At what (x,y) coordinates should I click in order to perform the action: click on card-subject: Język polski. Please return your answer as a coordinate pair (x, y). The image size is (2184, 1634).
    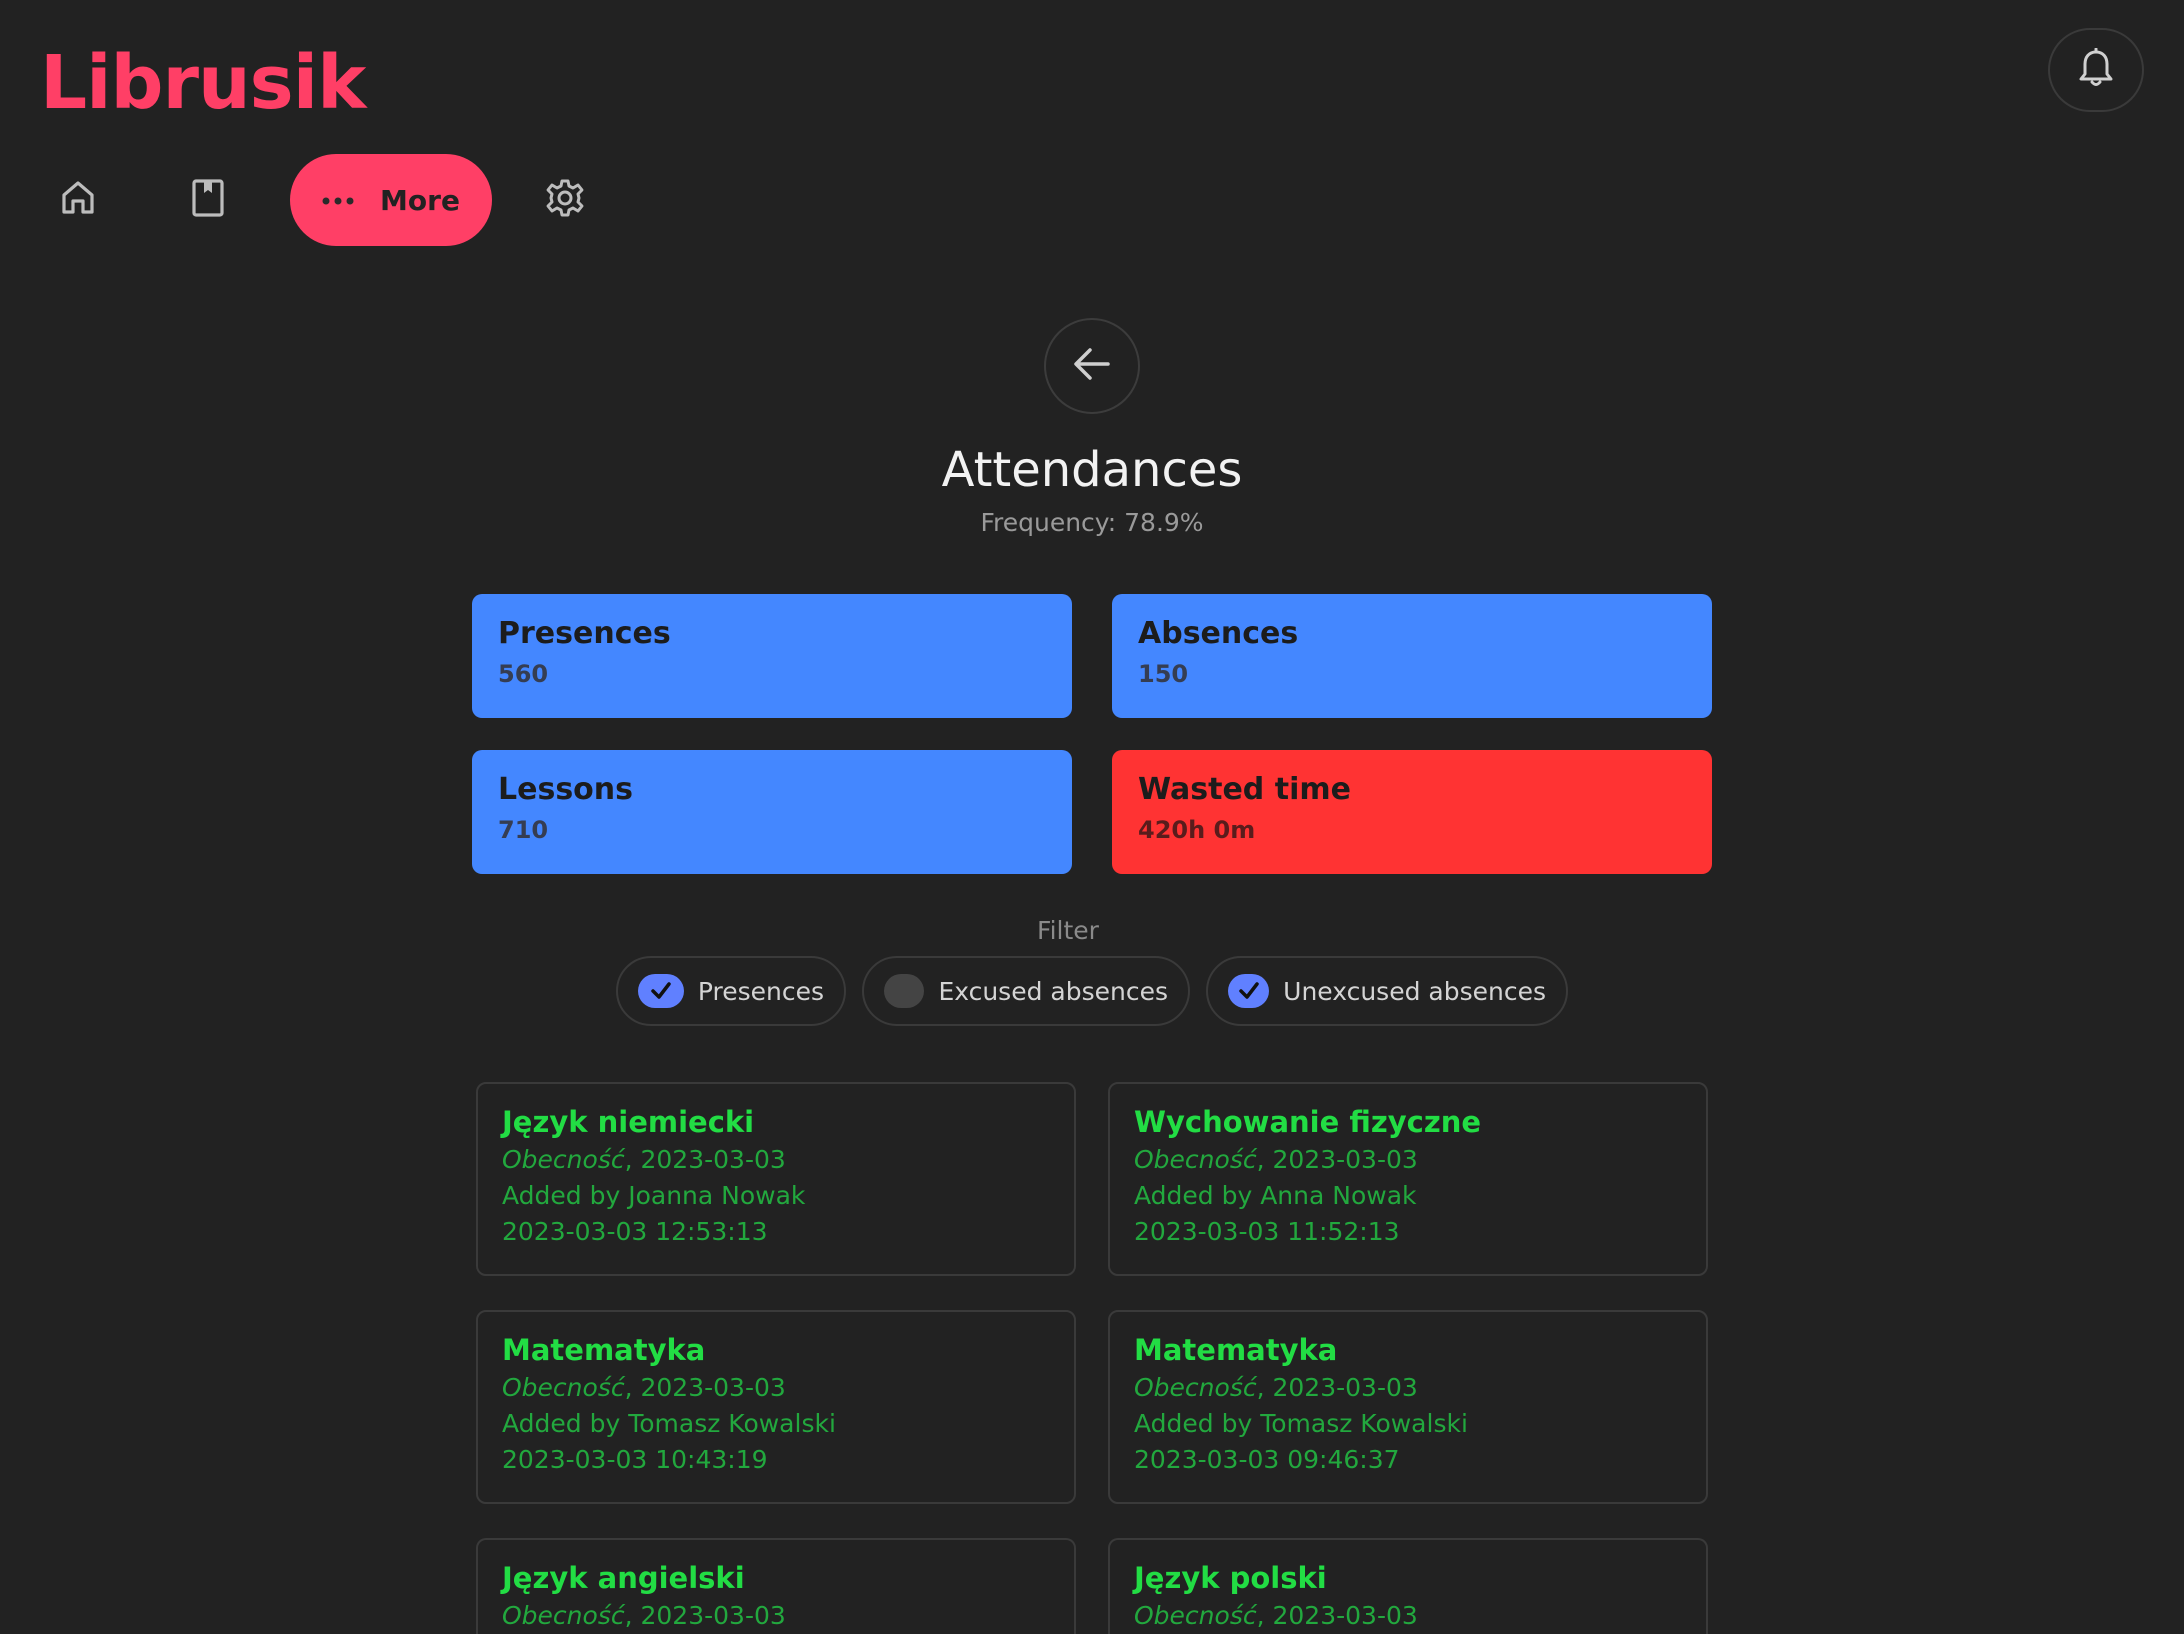
    Looking at the image, I should click on (1230, 1578).